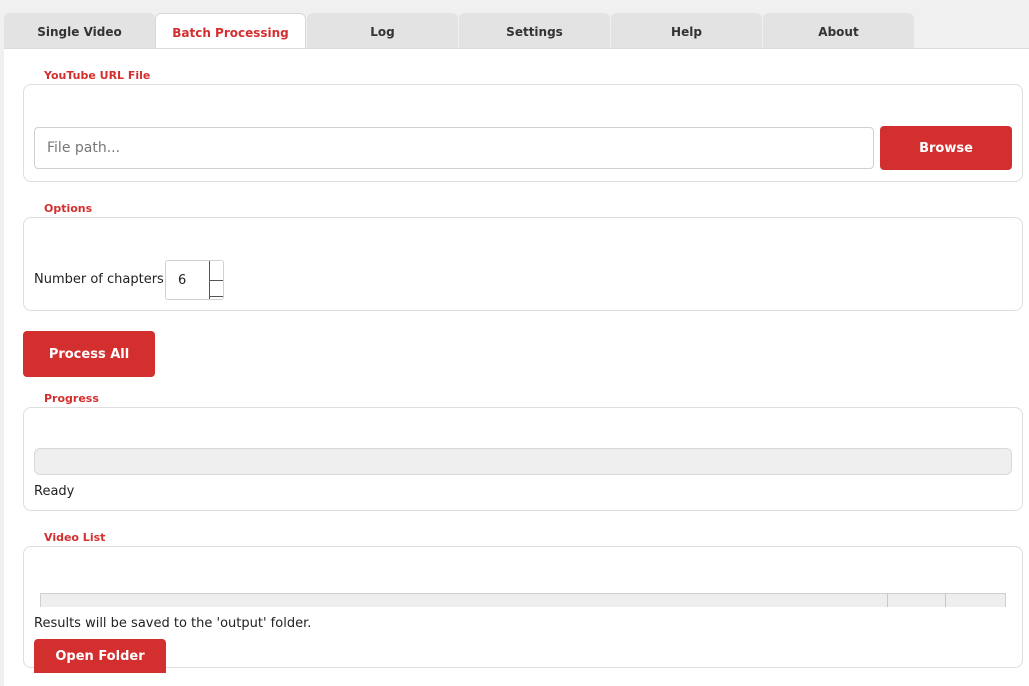  Describe the element at coordinates (75, 537) in the screenshot. I see `video-list-group-title: Video List` at that location.